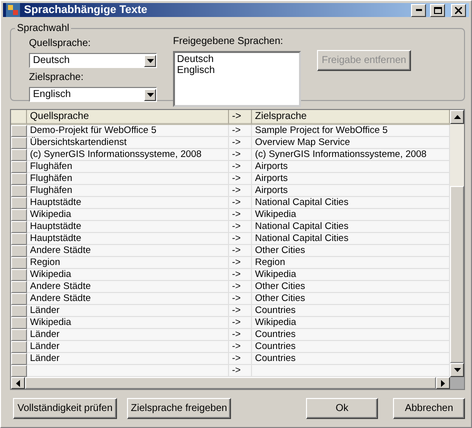 Image resolution: width=472 pixels, height=428 pixels. I want to click on minimize-button, so click(418, 10).